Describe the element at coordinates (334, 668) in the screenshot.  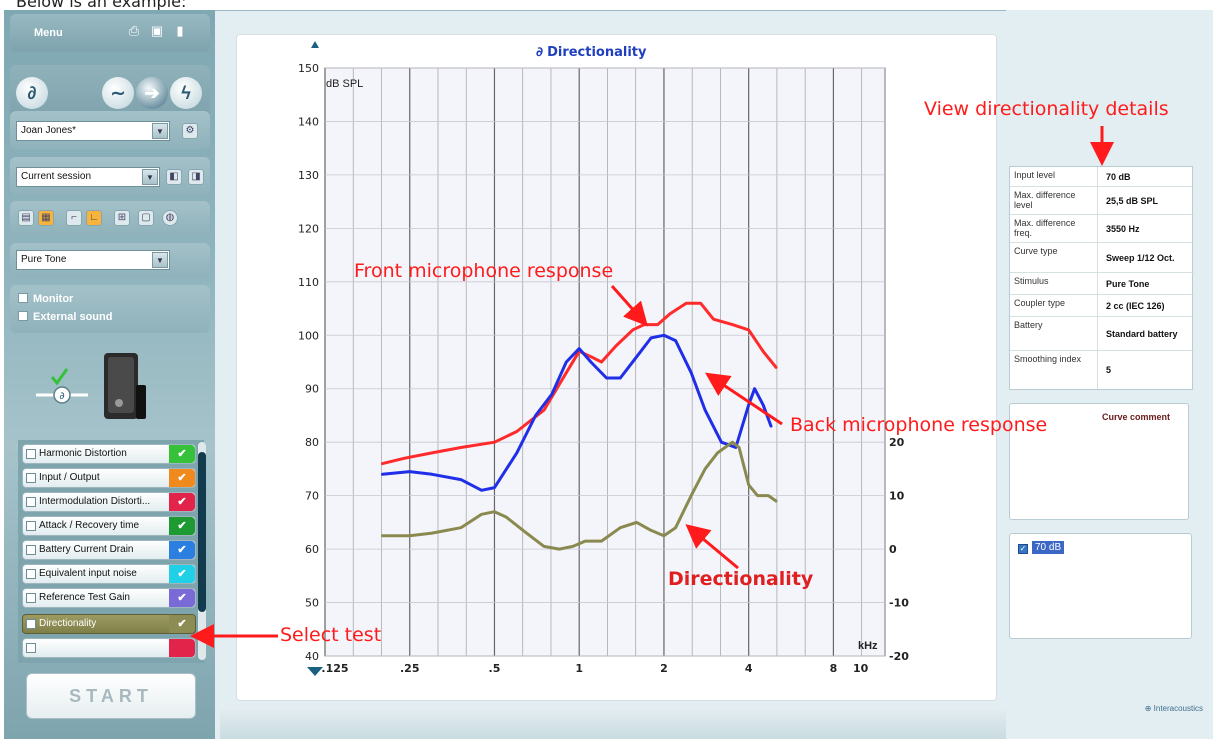
I see `x-tick-label: .125` at that location.